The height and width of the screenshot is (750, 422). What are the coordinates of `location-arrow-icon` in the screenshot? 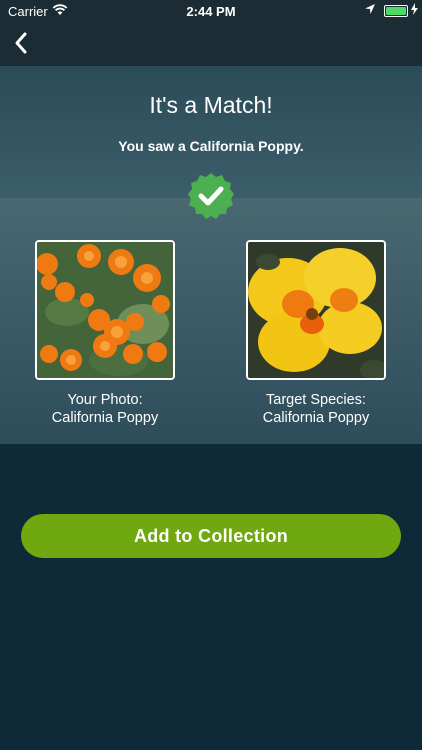 It's located at (370, 10).